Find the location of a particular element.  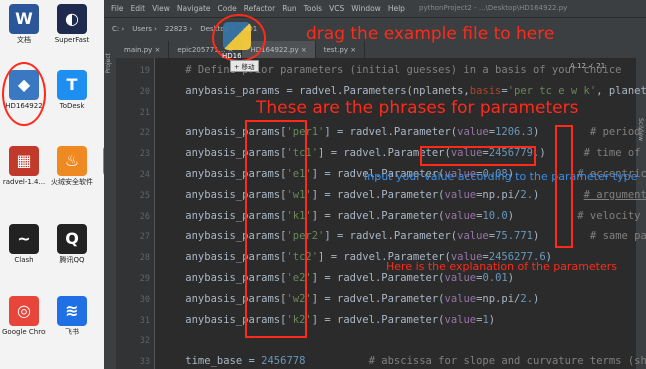

desktop-icon-image: T is located at coordinates (72, 85).